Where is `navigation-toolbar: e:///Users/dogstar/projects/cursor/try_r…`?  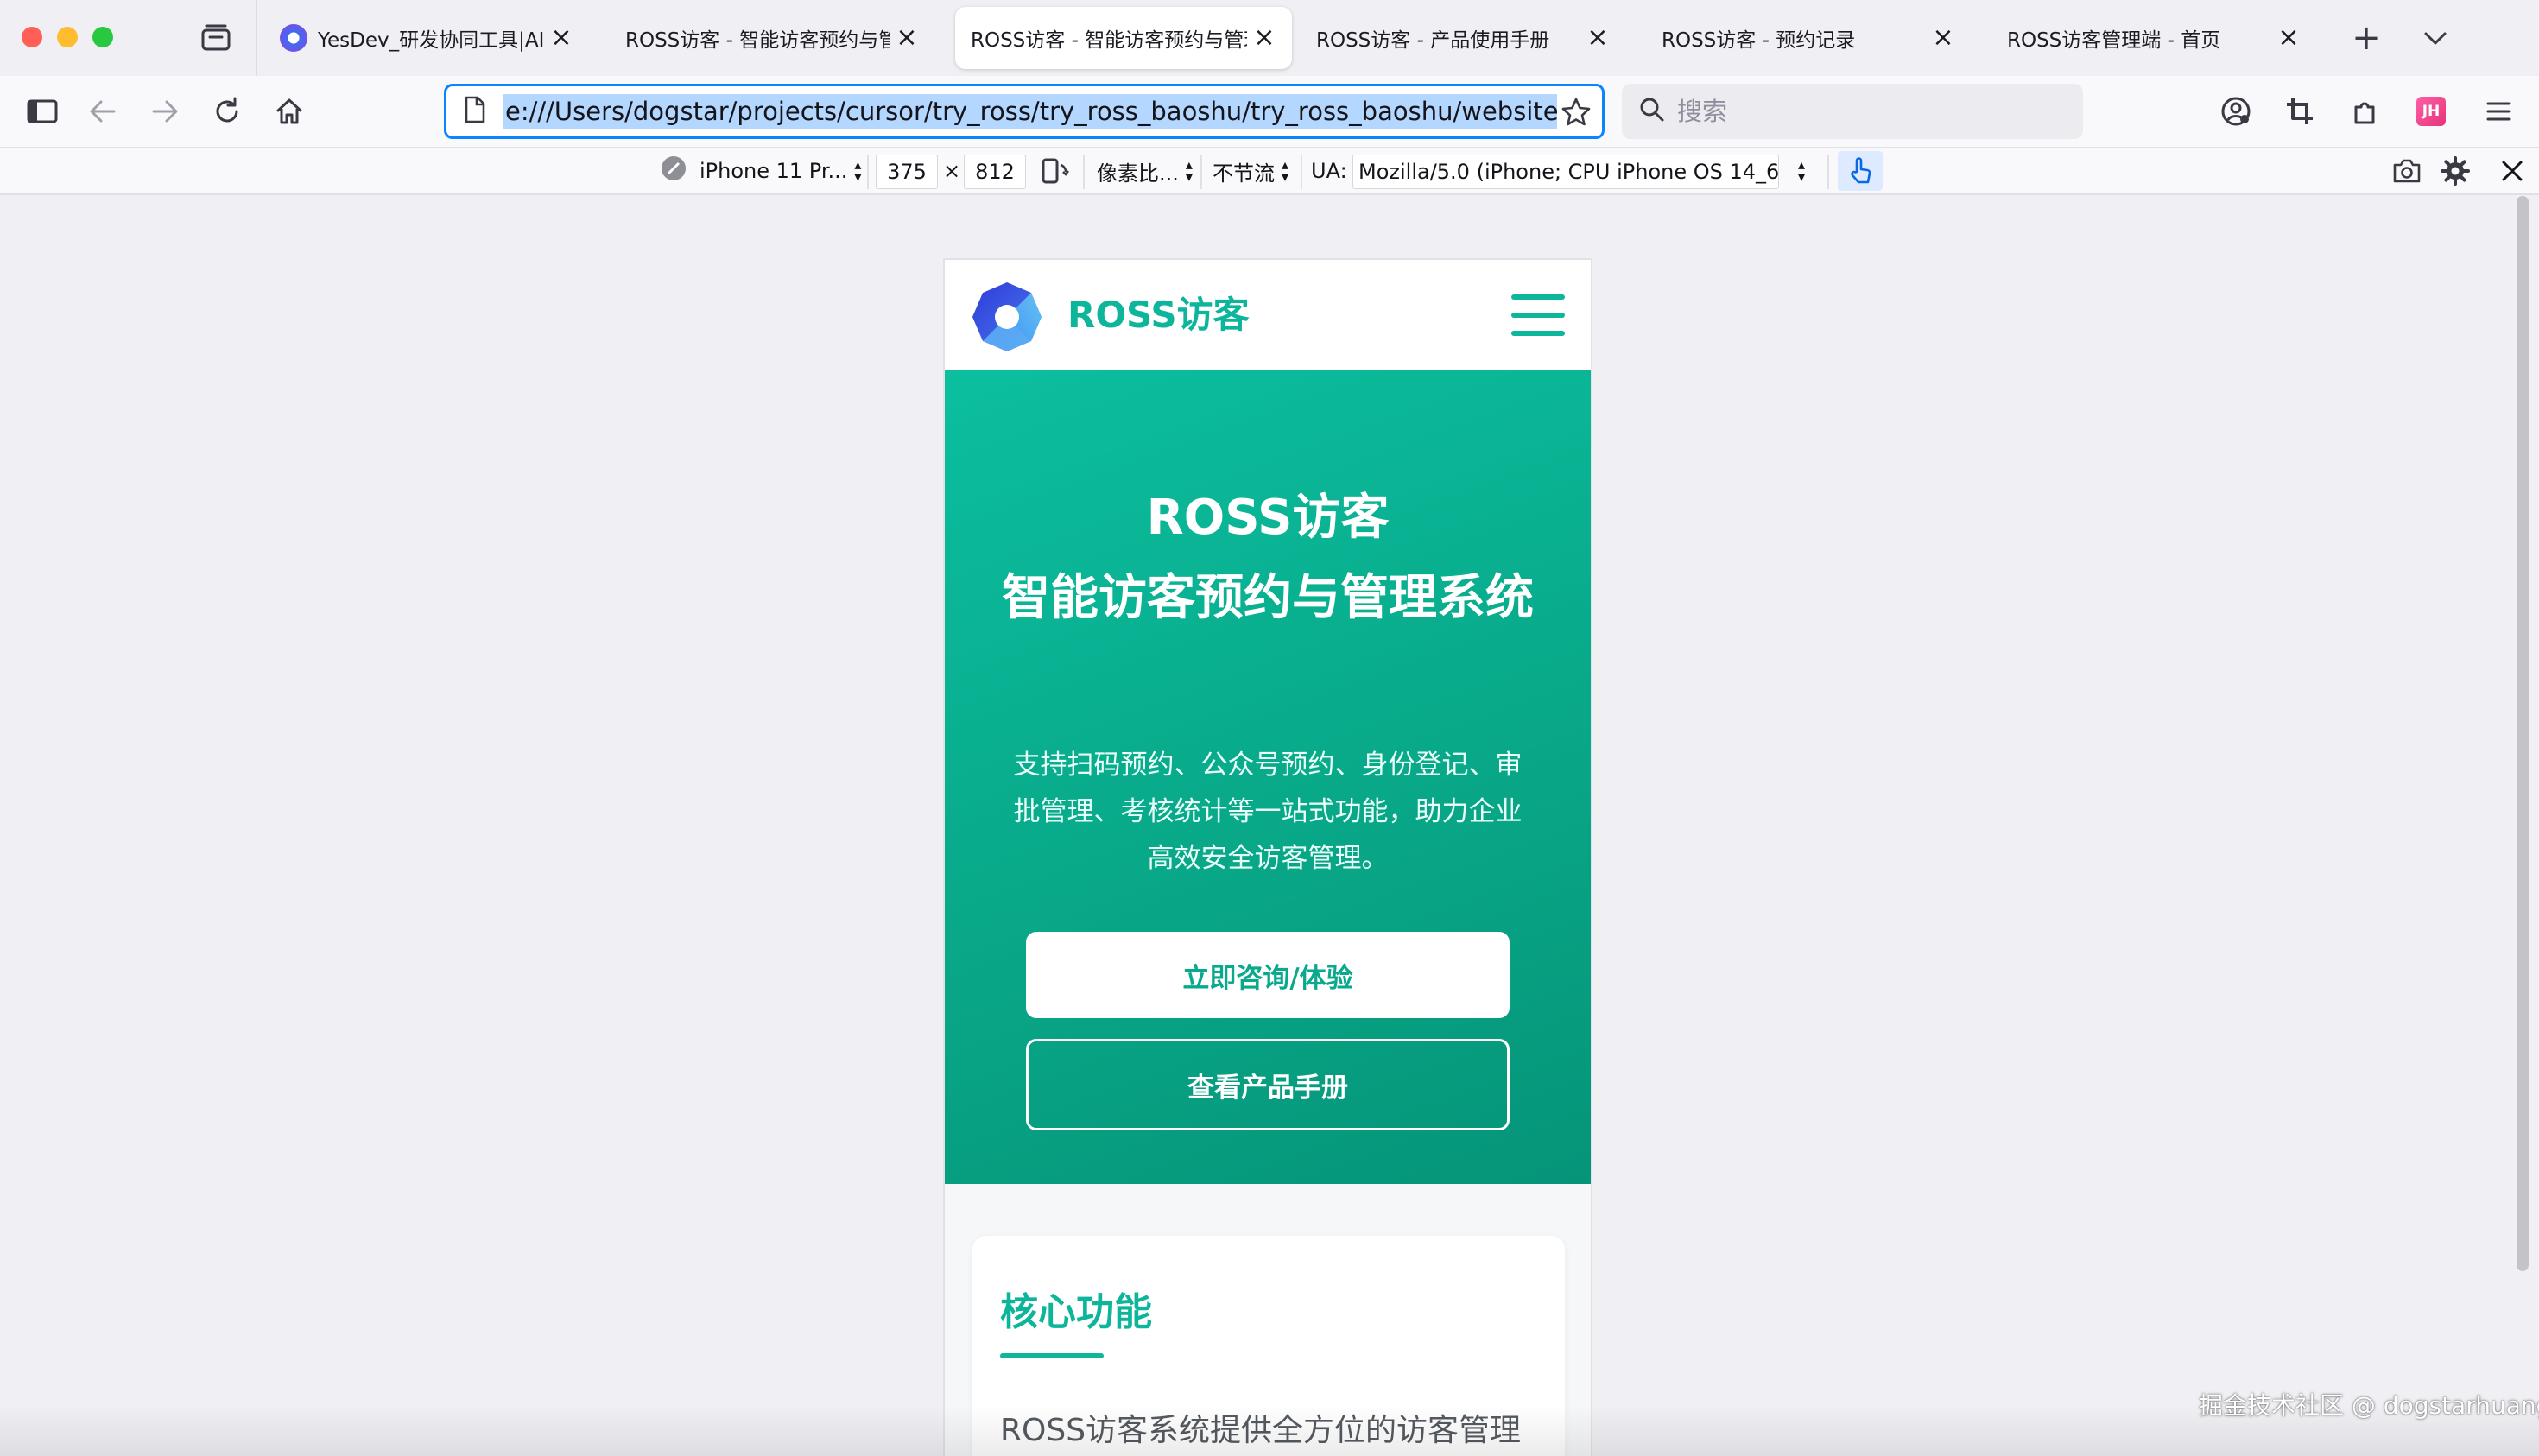 navigation-toolbar: e:///Users/dogstar/projects/cursor/try_r… is located at coordinates (1269, 111).